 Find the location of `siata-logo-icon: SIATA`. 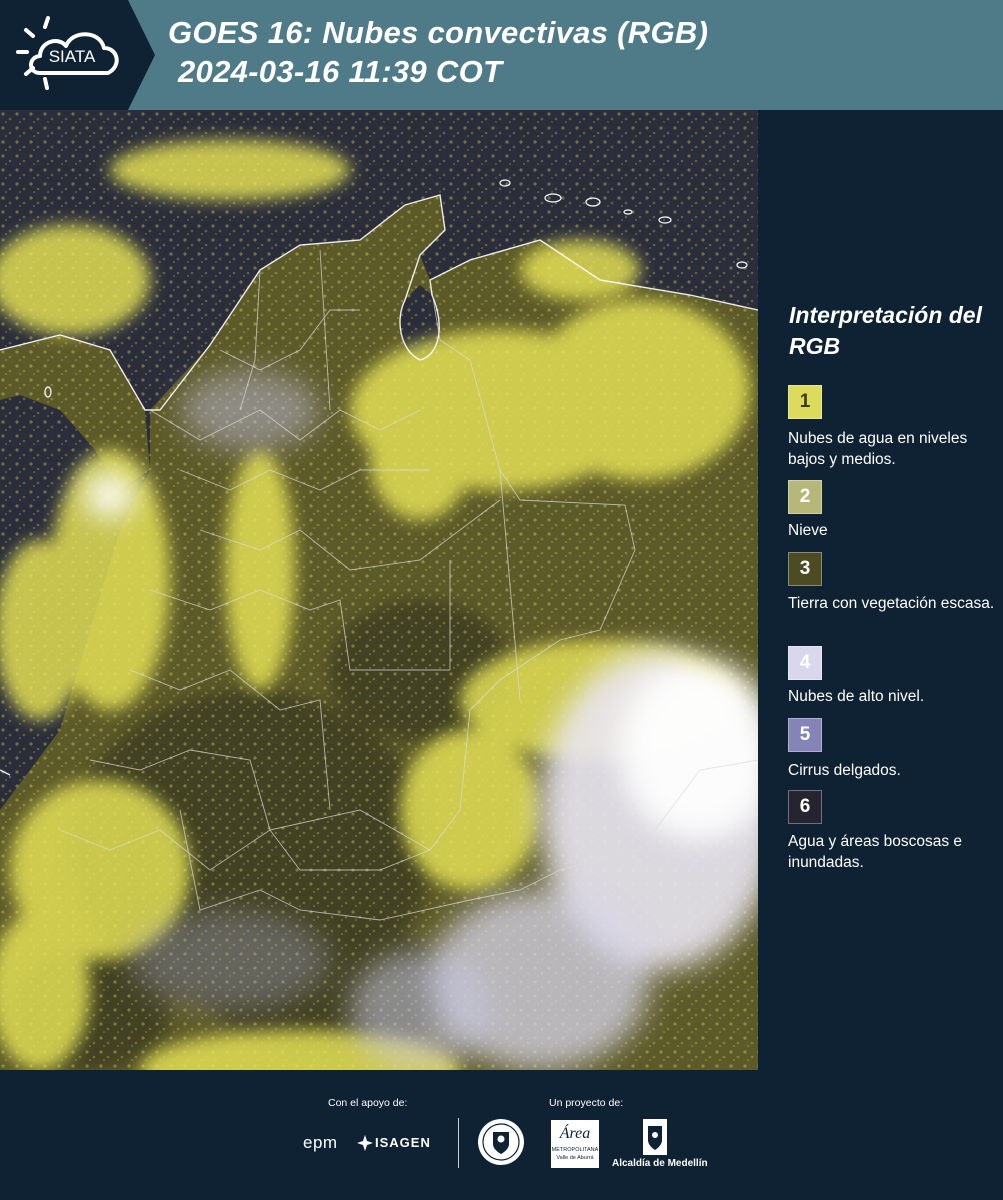

siata-logo-icon: SIATA is located at coordinates (77, 55).